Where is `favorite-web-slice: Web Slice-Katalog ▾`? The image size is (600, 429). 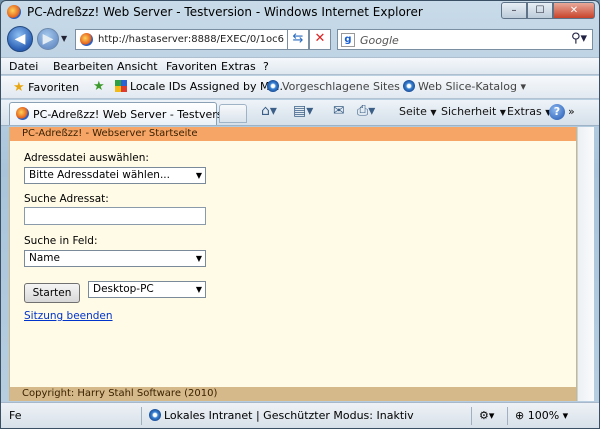 favorite-web-slice: Web Slice-Katalog ▾ is located at coordinates (464, 86).